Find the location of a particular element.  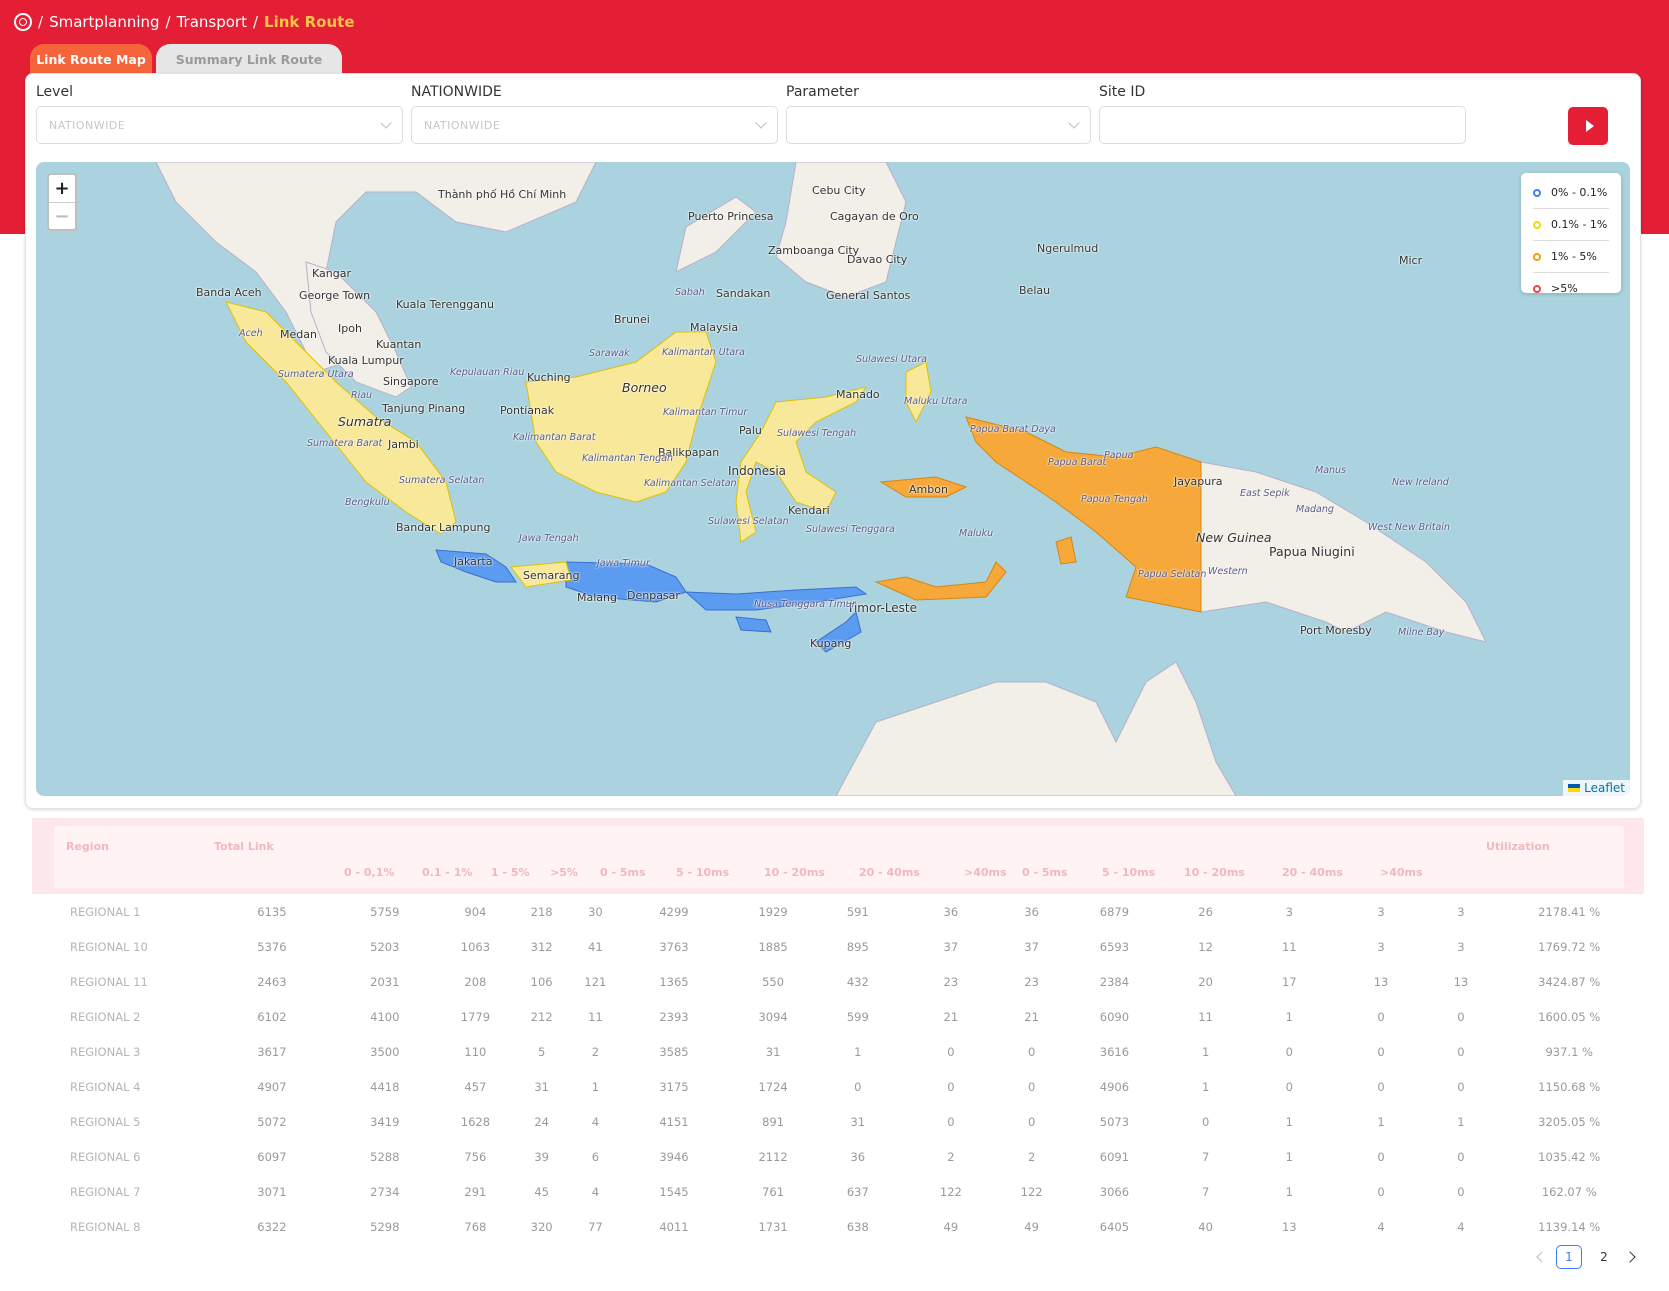

map-label-sumatra: Sumatra is located at coordinates (365, 421).